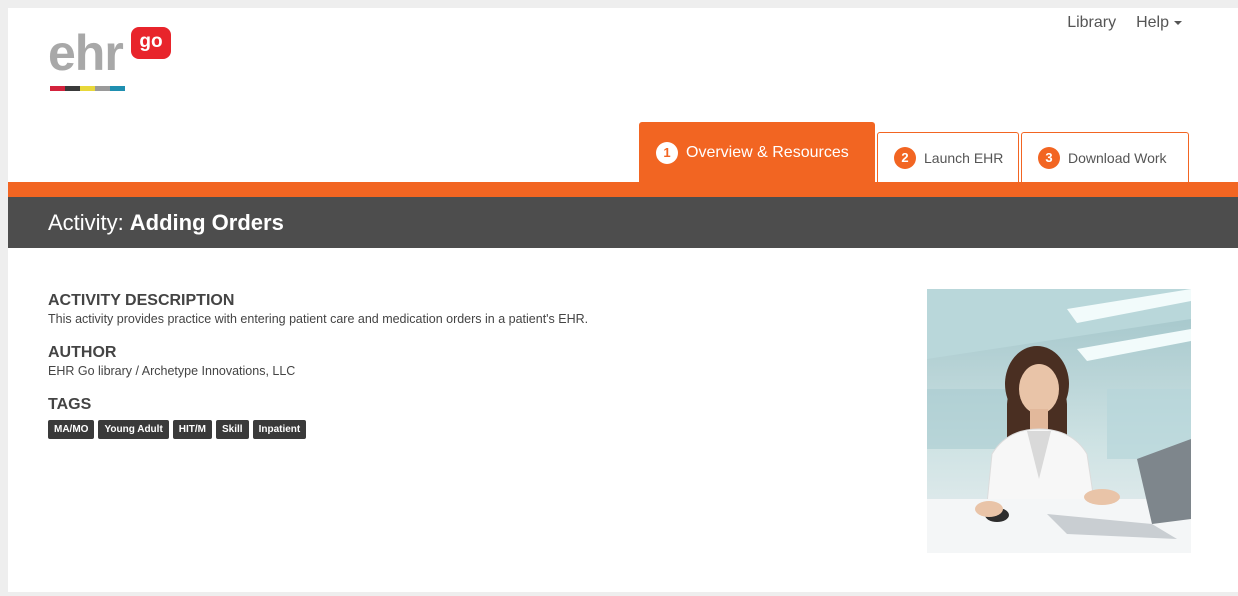  I want to click on logo-word: ehr, so click(86, 53).